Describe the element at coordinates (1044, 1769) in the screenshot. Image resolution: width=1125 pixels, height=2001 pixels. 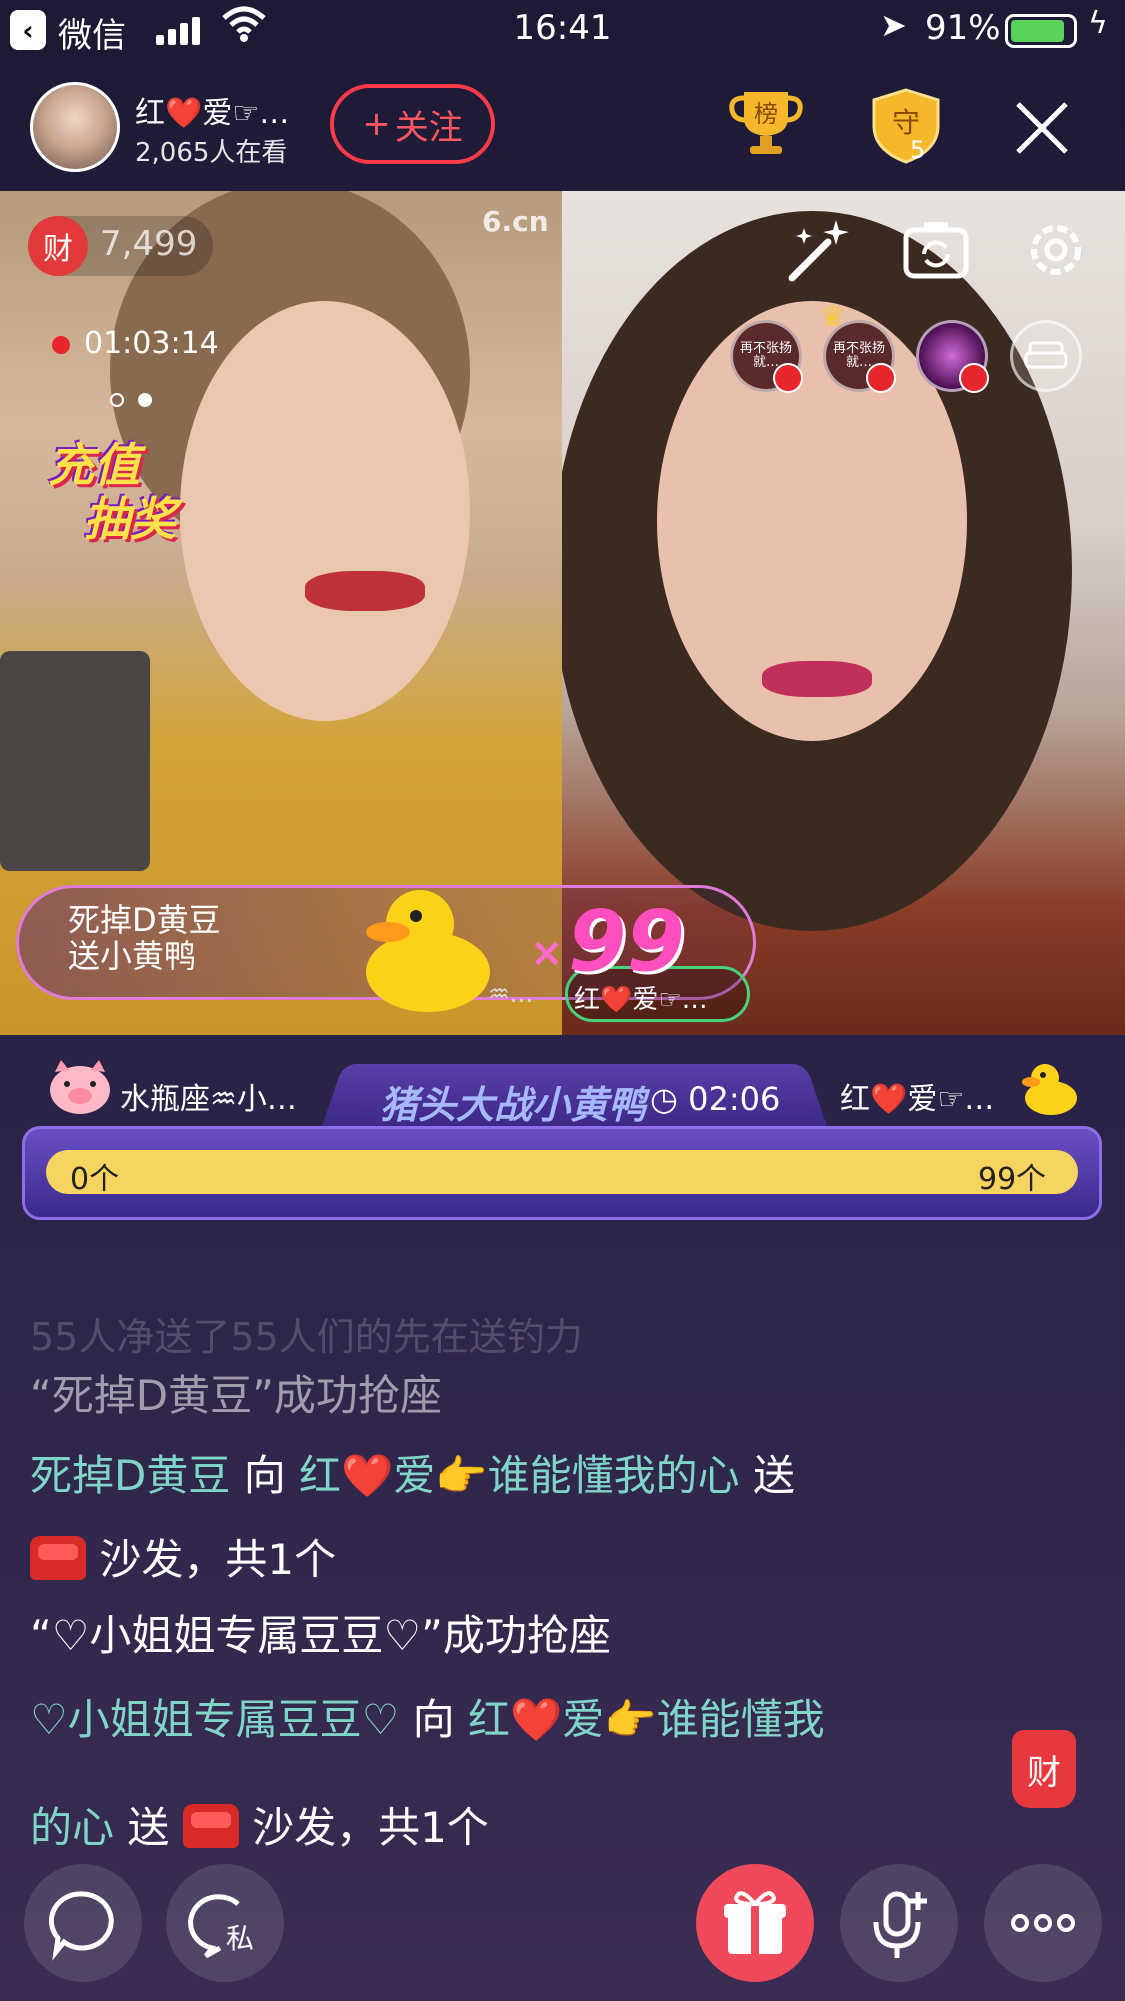
I see `wealth-bag-button: 财` at that location.